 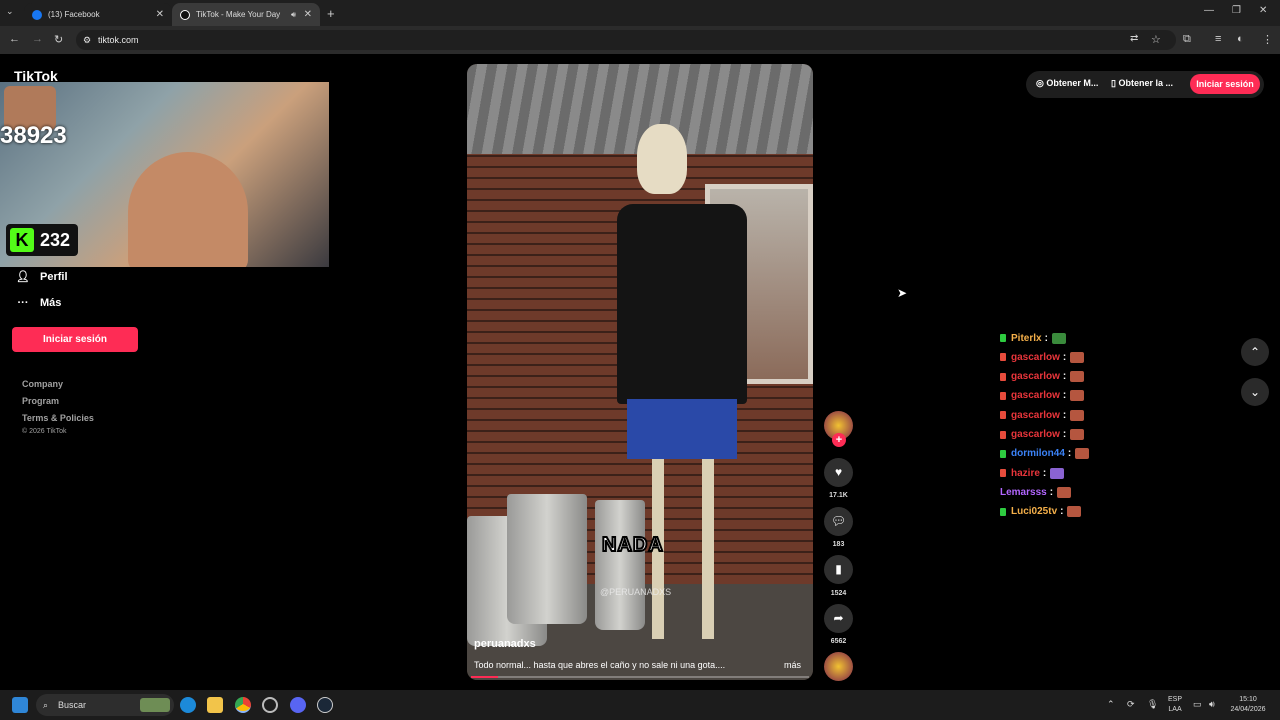 I want to click on chat-message: hazire:, so click(x=1032, y=473).